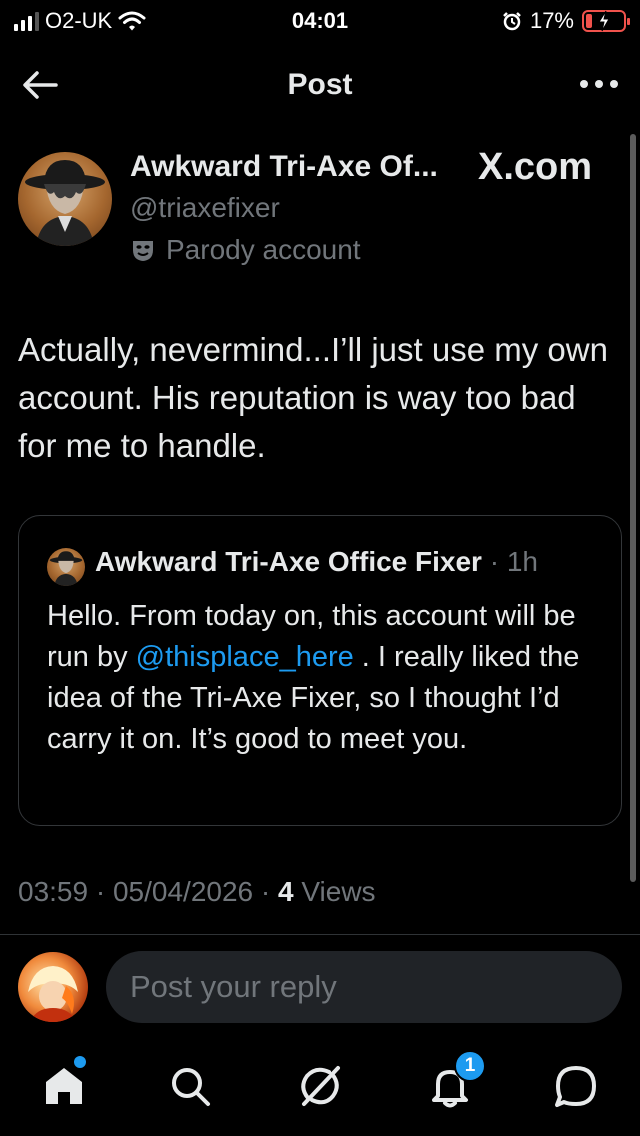  Describe the element at coordinates (470, 1066) in the screenshot. I see `notifications-badge: 1` at that location.